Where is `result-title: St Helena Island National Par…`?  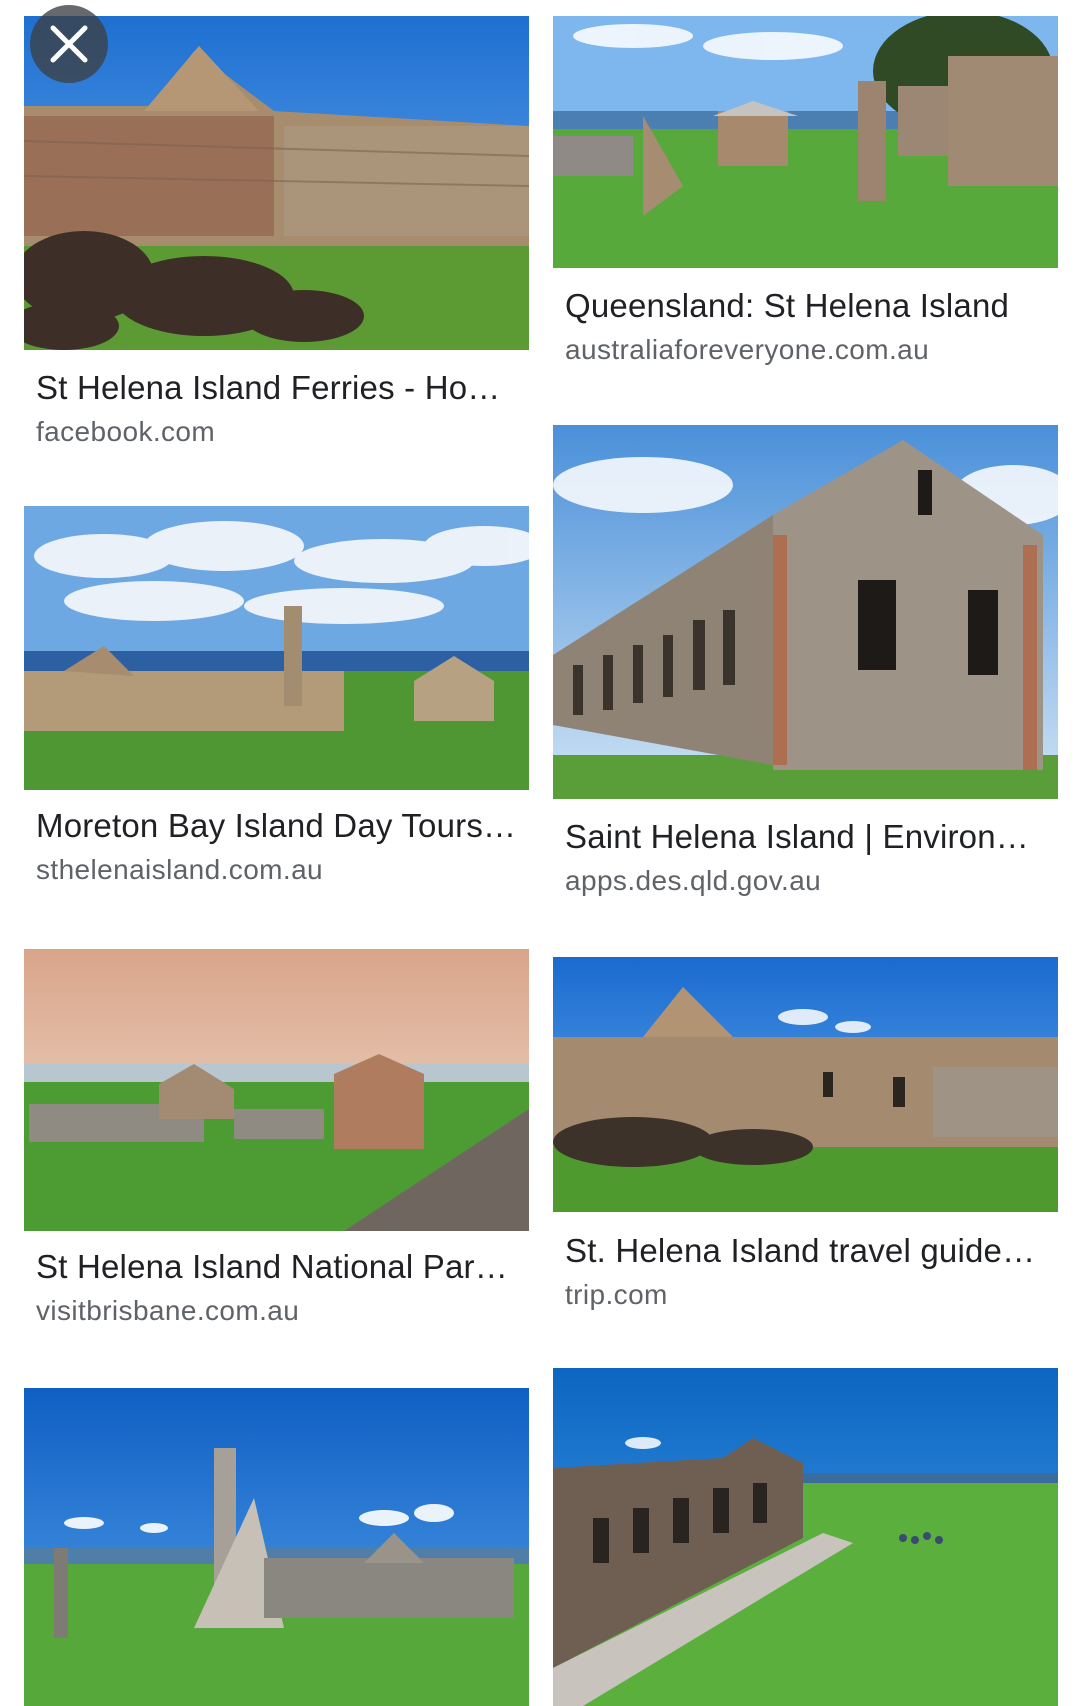
result-title: St Helena Island National Par… is located at coordinates (276, 1267).